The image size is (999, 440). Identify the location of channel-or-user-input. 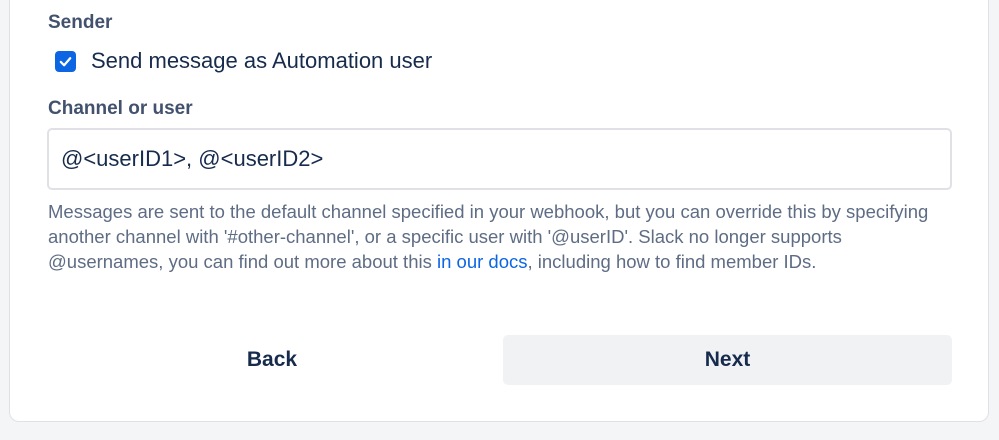
(499, 159).